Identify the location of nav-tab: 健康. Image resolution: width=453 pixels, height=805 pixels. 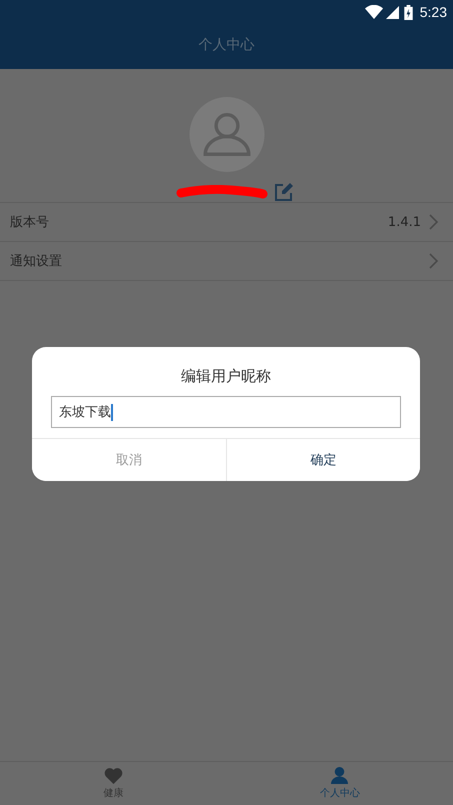
(113, 783).